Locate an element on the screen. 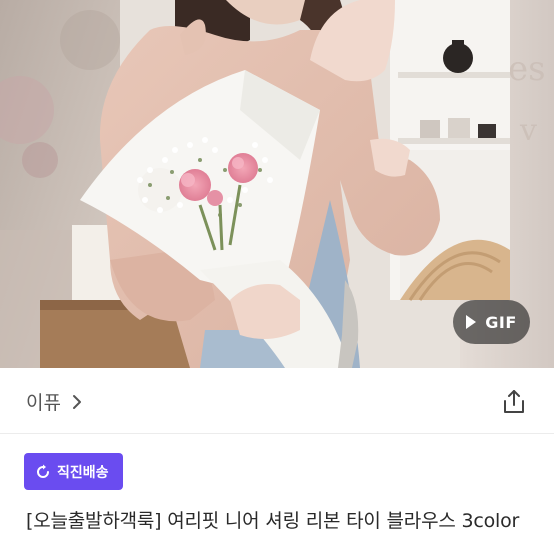 The width and height of the screenshot is (554, 554). gif-badge: GIF is located at coordinates (491, 322).